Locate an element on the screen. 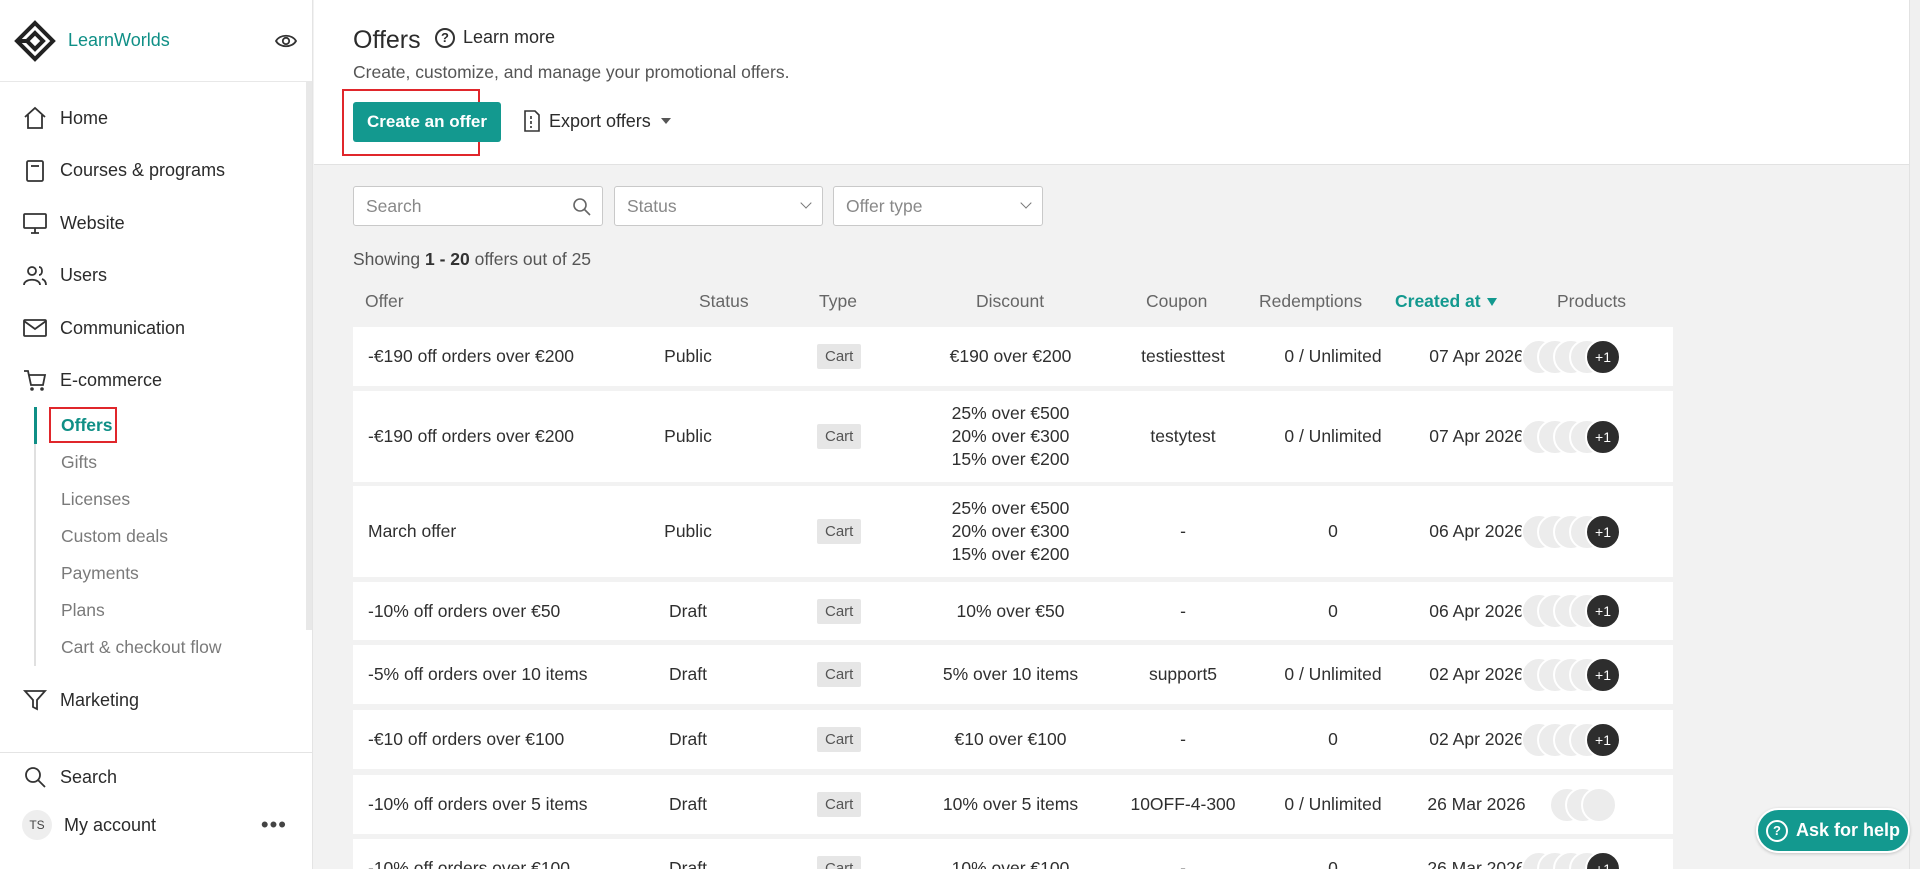 The image size is (1920, 869). help-circle-icon: ? is located at coordinates (1776, 830).